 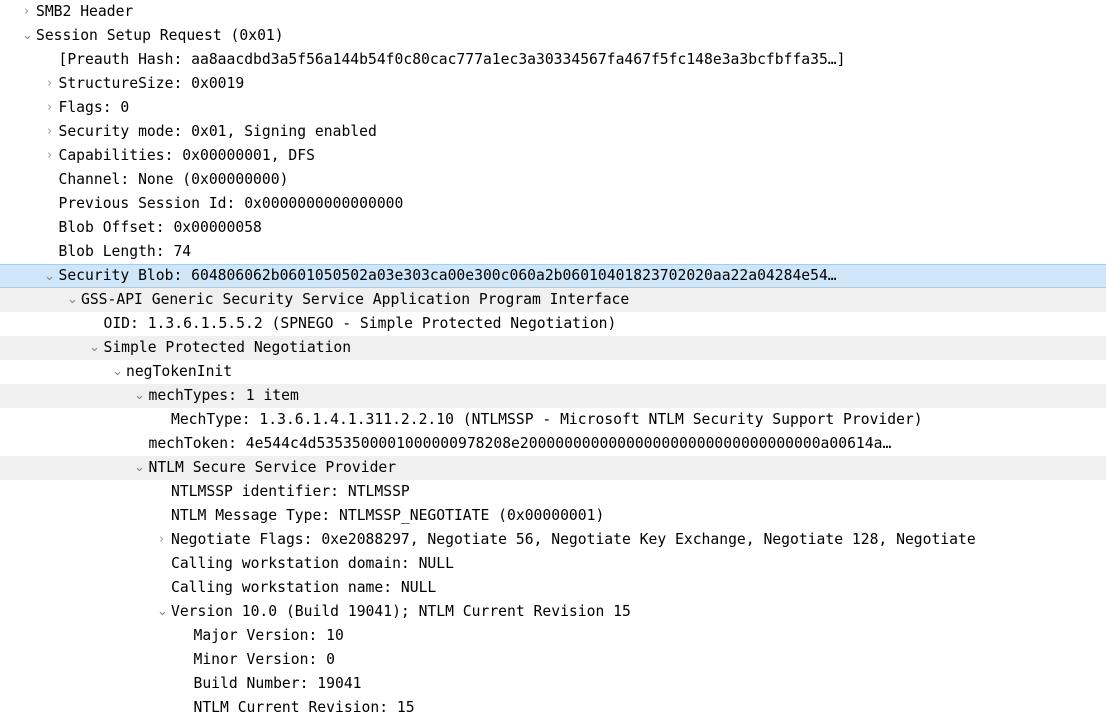 What do you see at coordinates (553, 684) in the screenshot?
I see `tree-row: Build Number: 19041` at bounding box center [553, 684].